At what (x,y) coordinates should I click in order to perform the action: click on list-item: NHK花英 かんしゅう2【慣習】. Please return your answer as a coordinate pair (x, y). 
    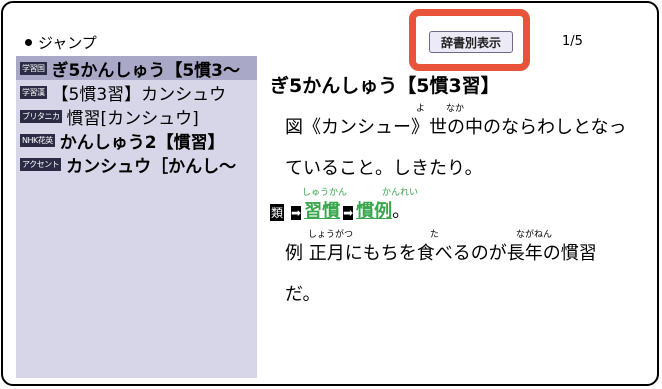
    Looking at the image, I should click on (136, 140).